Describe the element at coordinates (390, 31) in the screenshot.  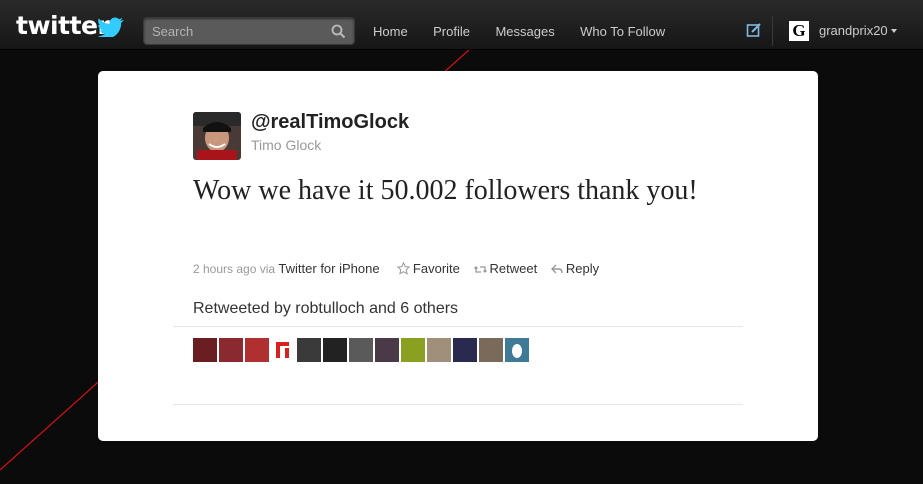
I see `nav-home: Home` at that location.